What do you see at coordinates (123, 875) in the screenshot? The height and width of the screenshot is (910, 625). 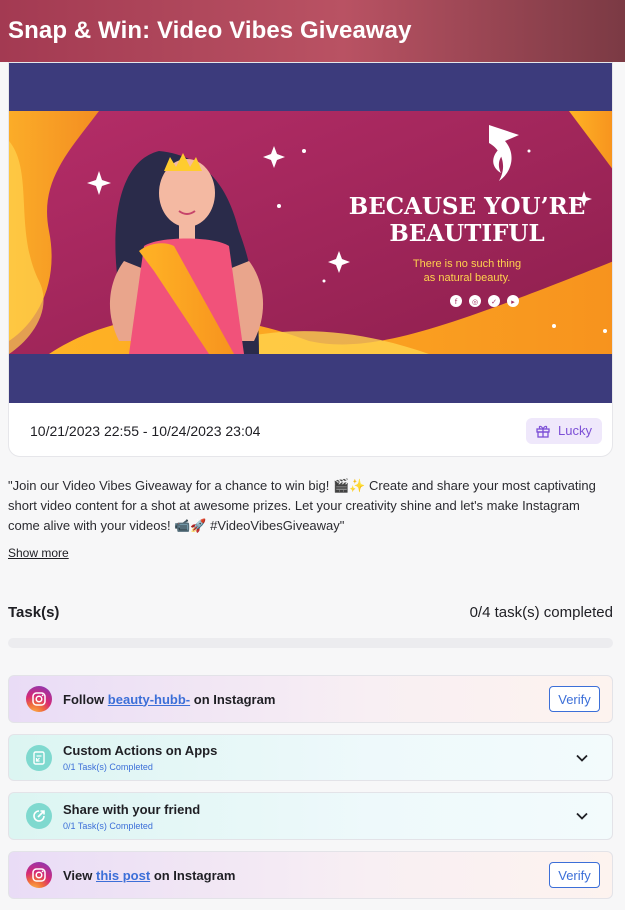 I see `post-link: this post` at bounding box center [123, 875].